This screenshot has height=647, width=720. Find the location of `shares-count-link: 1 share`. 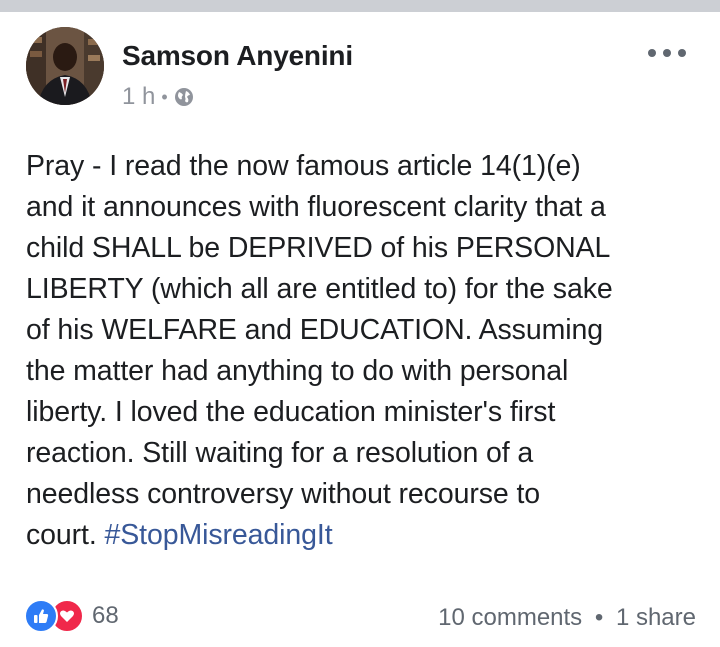

shares-count-link: 1 share is located at coordinates (656, 617).